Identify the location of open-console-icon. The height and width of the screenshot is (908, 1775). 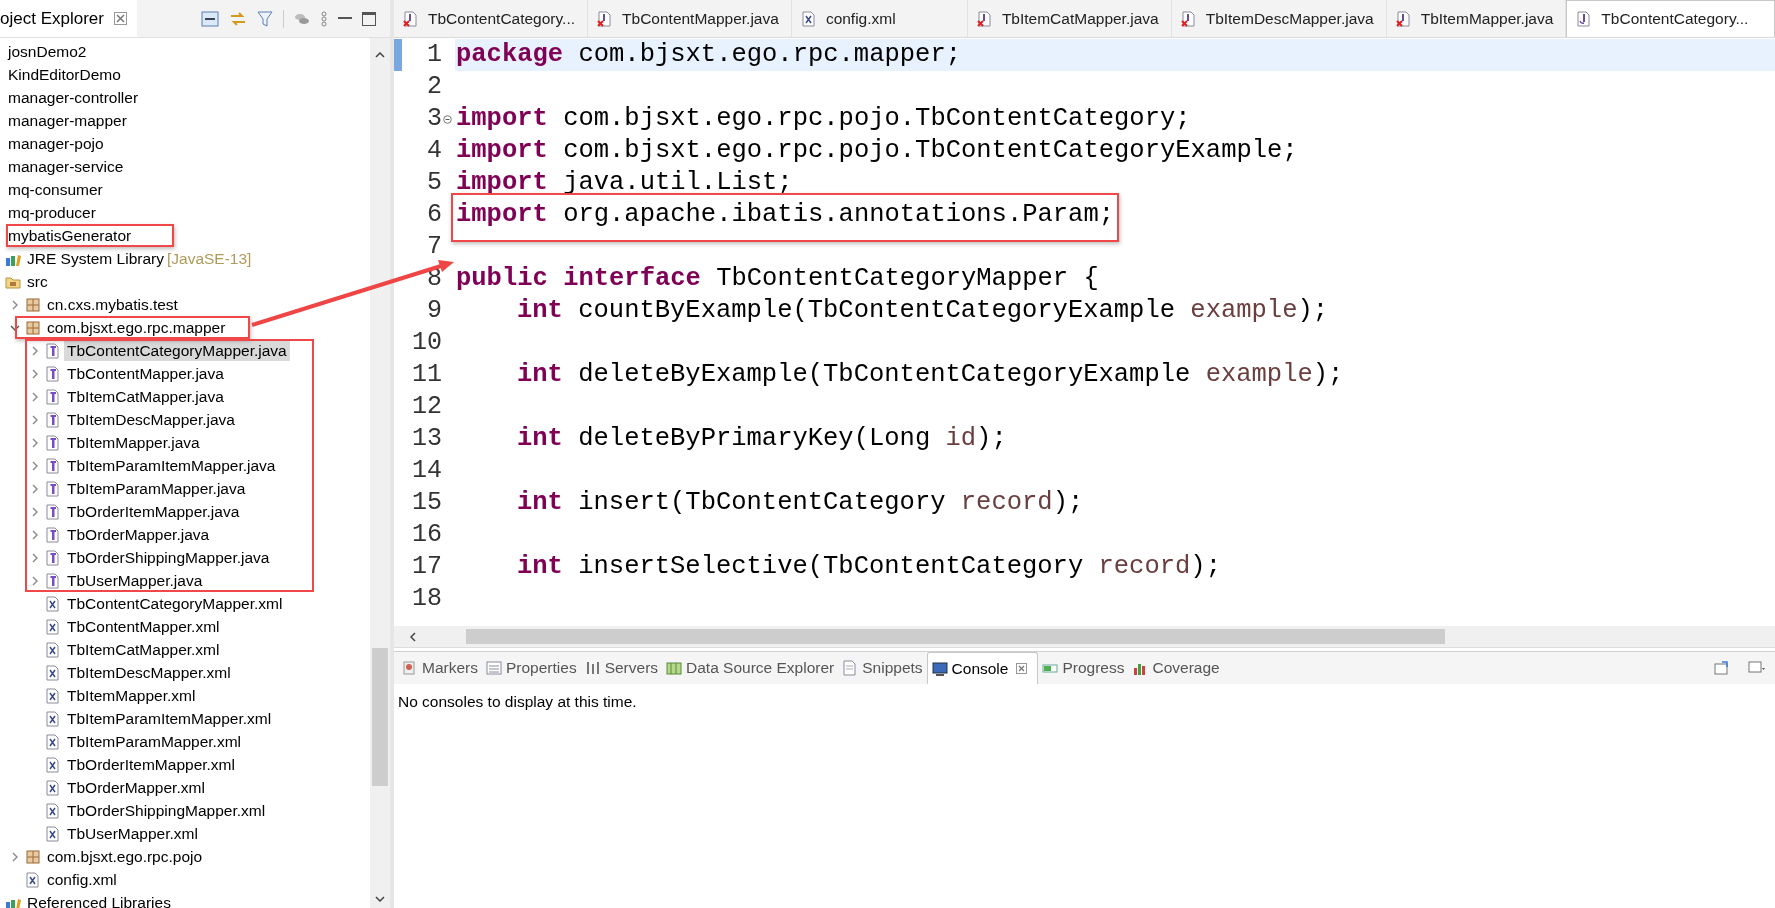
(1722, 668).